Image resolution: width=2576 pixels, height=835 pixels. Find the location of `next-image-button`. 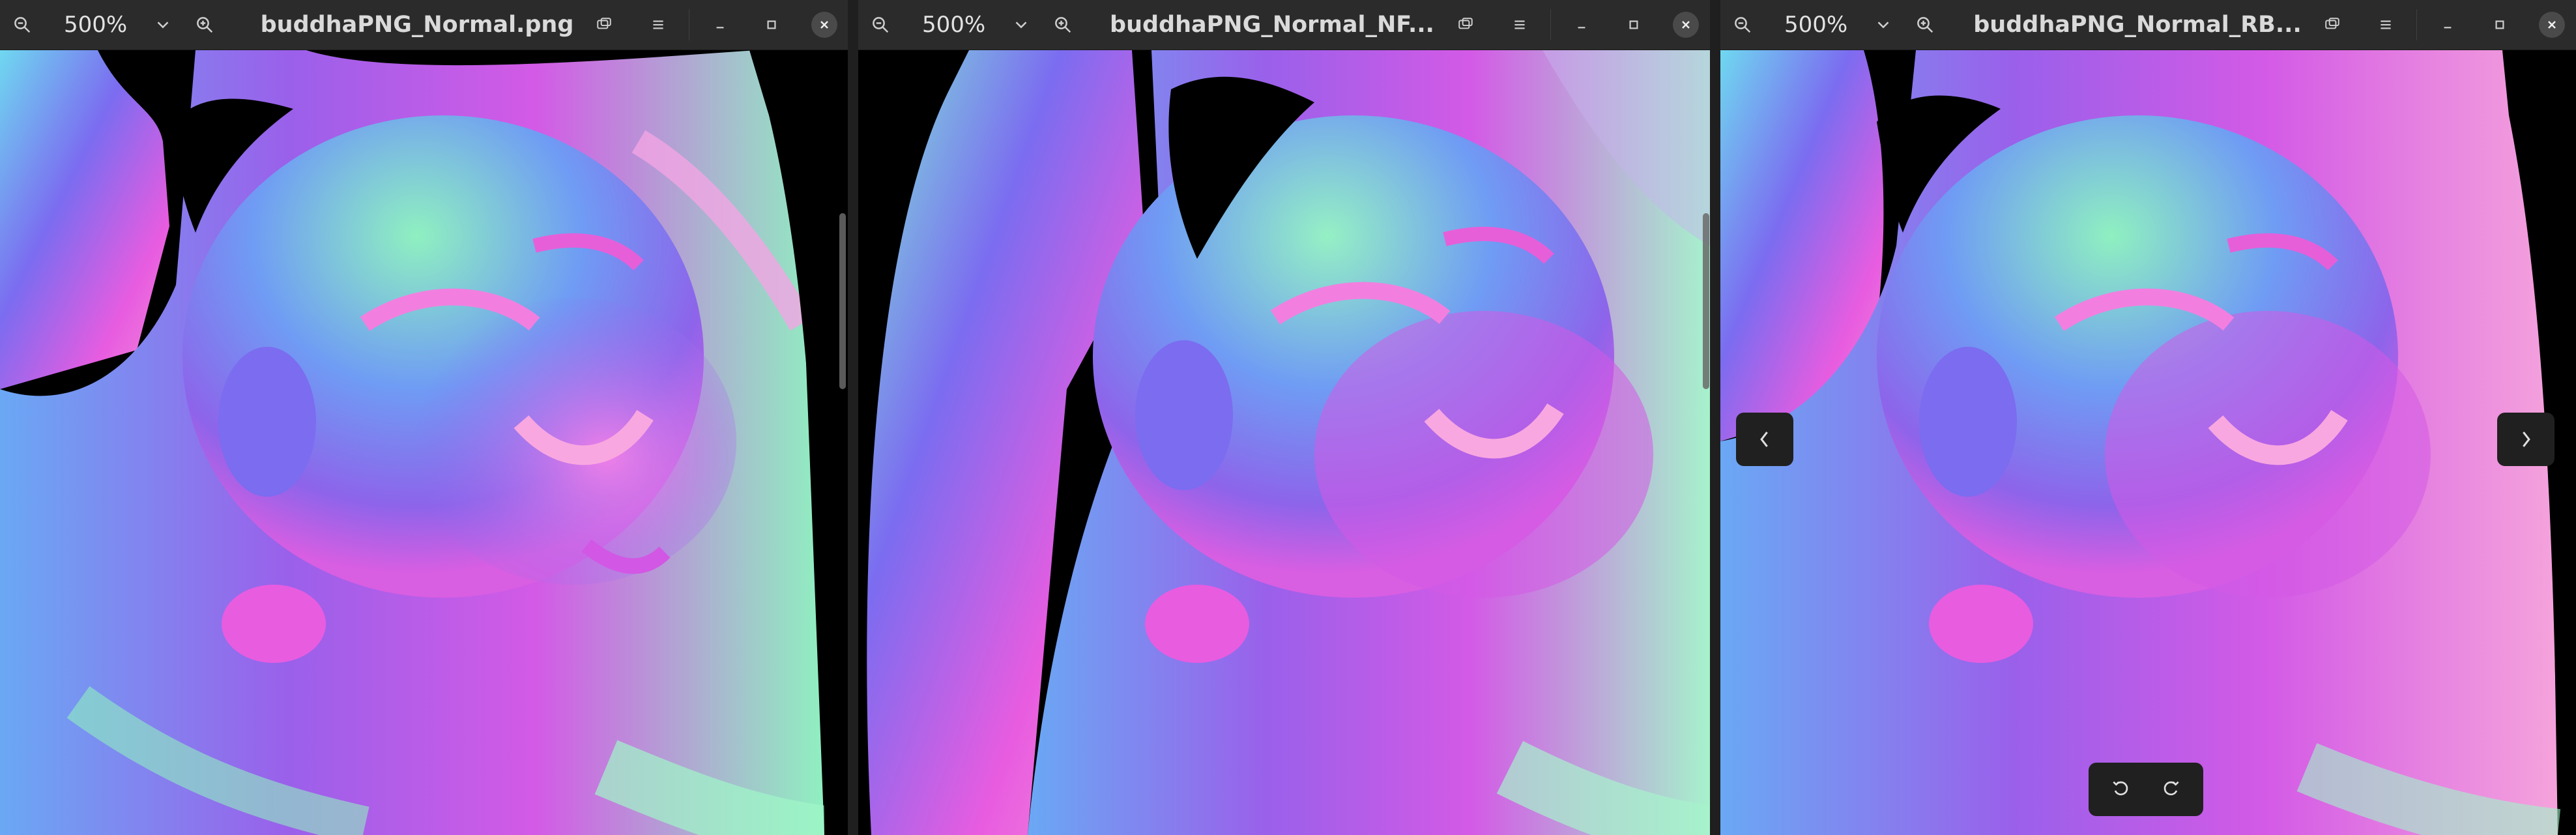

next-image-button is located at coordinates (2525, 439).